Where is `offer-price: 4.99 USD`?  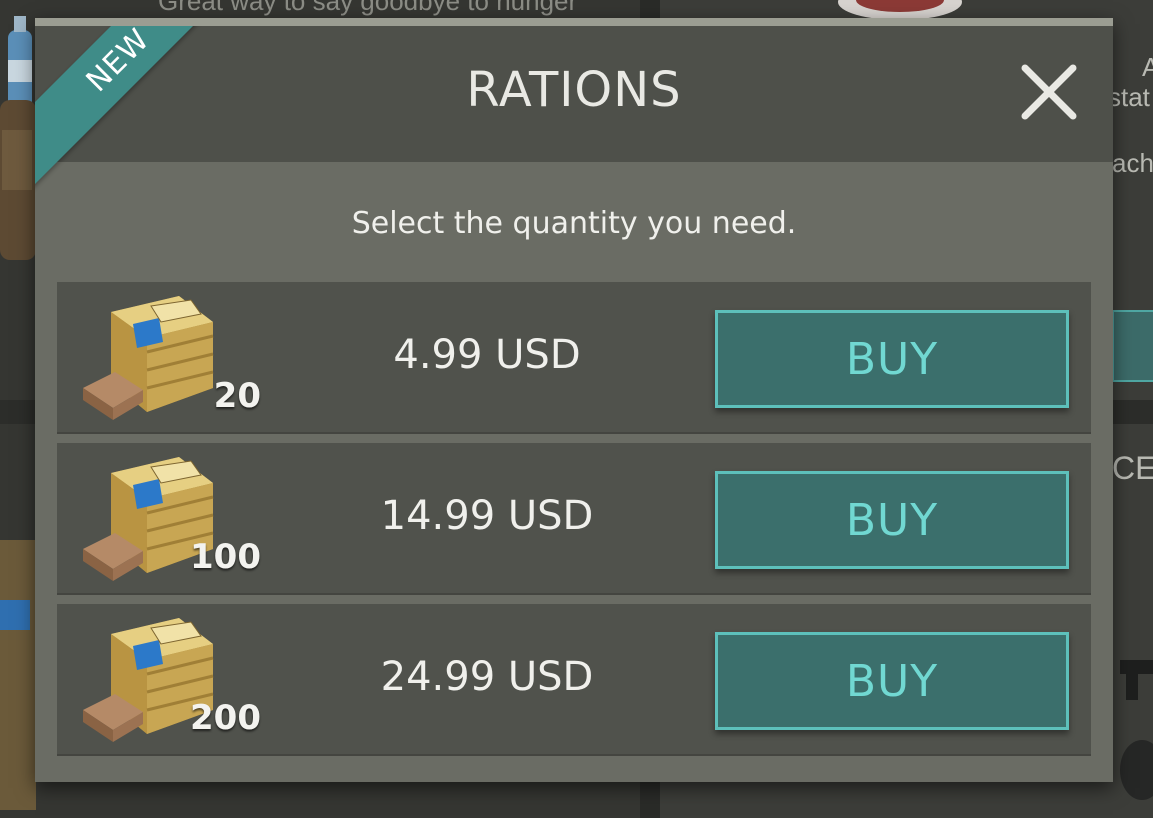 offer-price: 4.99 USD is located at coordinates (487, 355).